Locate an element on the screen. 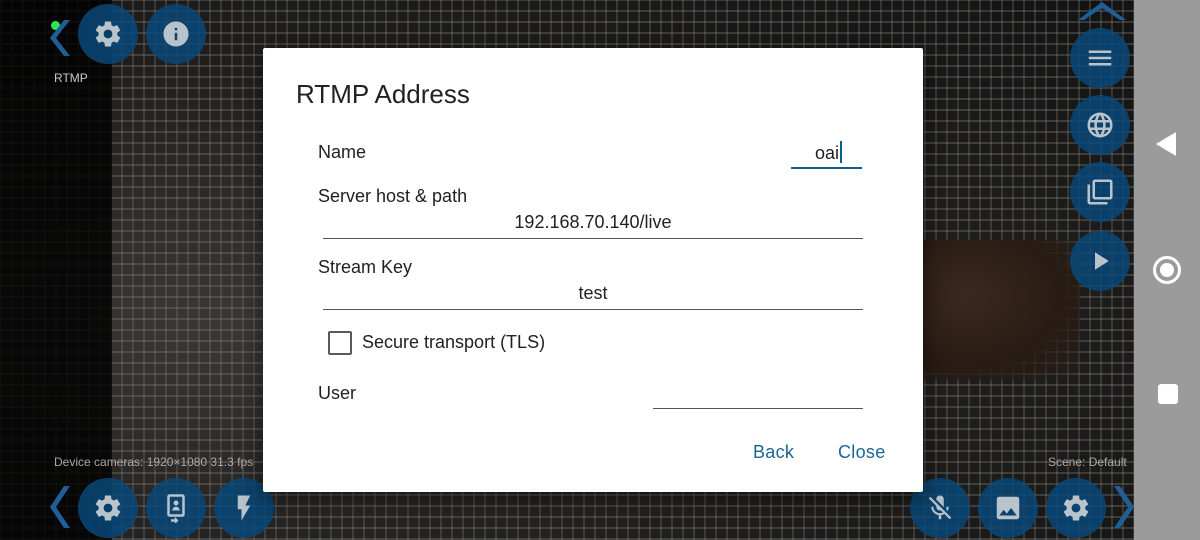  switch-camera-button is located at coordinates (176, 508).